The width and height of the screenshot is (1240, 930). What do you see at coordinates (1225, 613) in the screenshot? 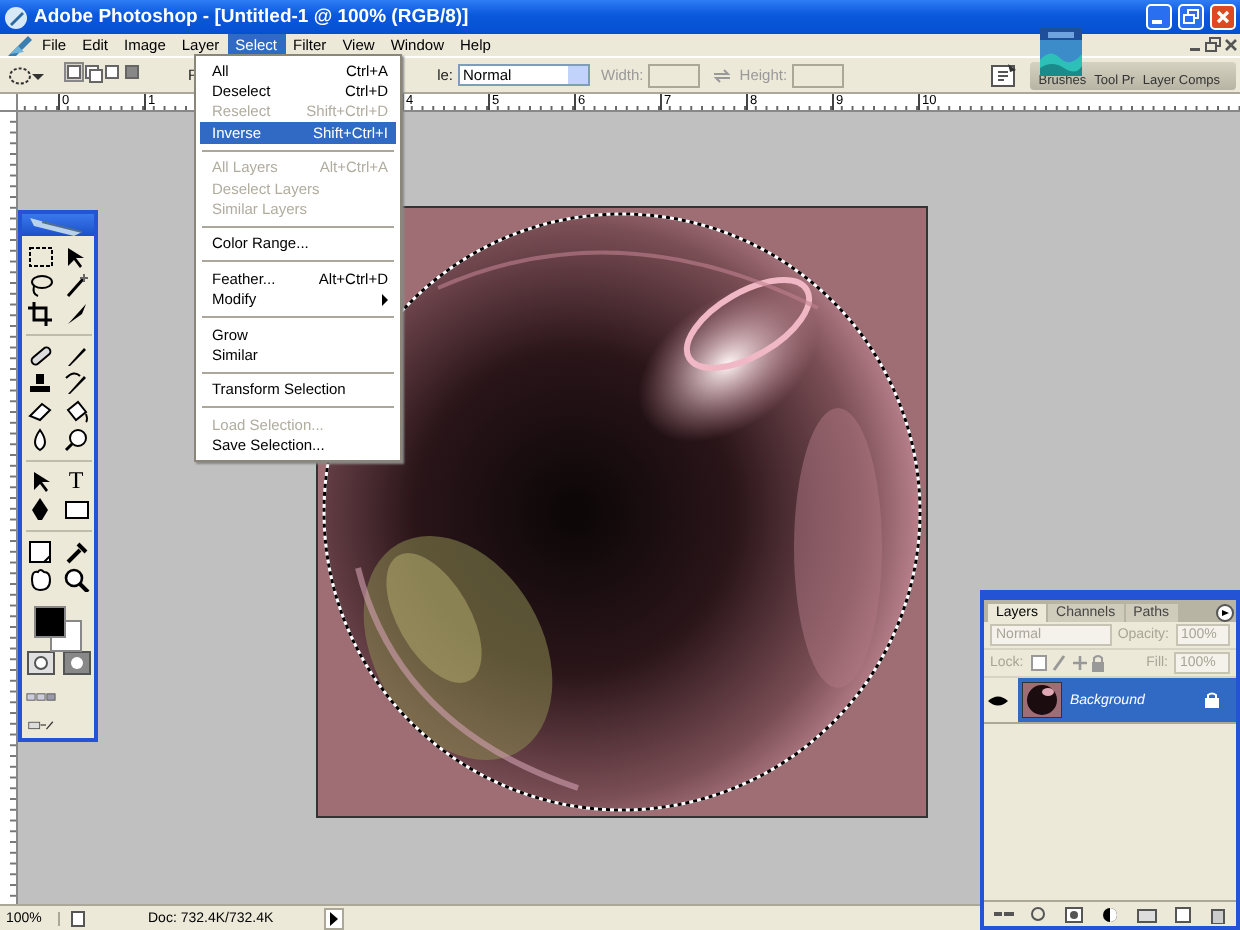
I see `panel-menu-icon` at bounding box center [1225, 613].